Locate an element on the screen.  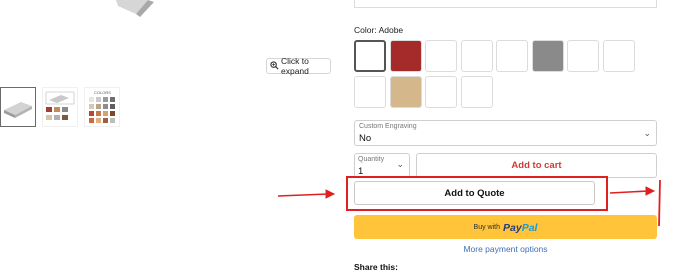
more-payment-options-link: More payment options is located at coordinates (505, 249).